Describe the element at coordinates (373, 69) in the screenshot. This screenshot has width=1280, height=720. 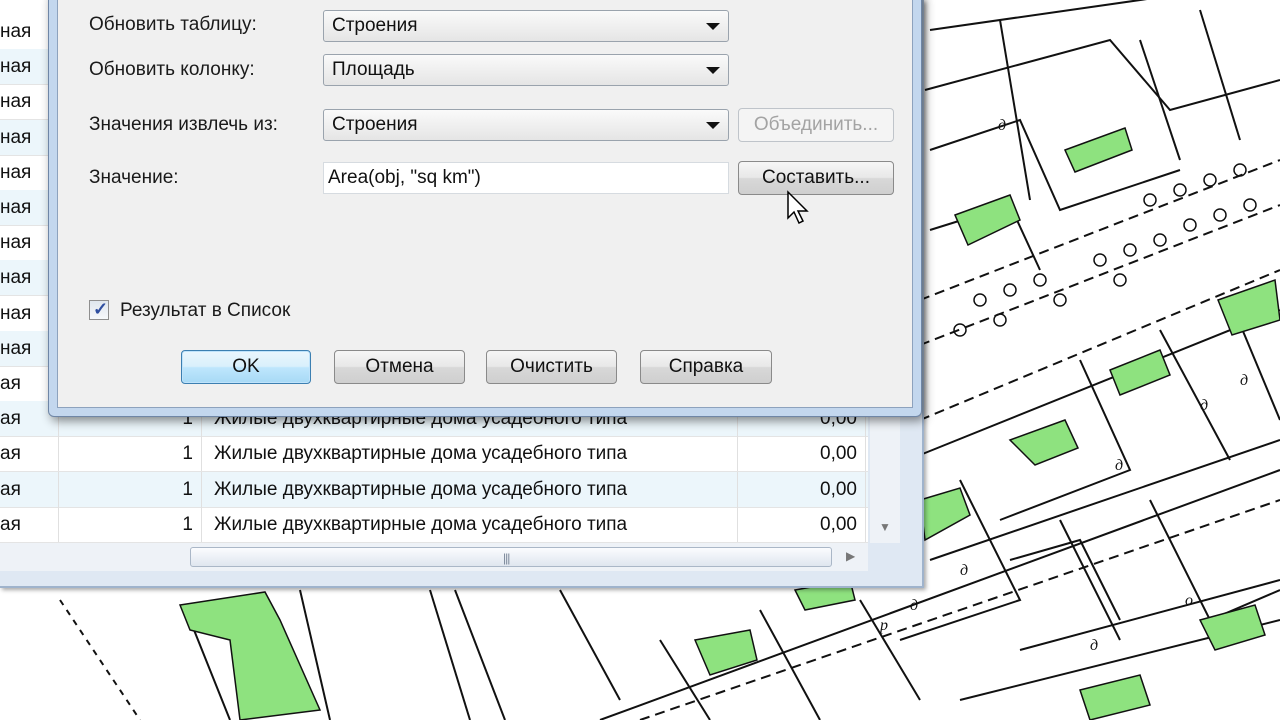
I see `update-column-value: Площадь` at that location.